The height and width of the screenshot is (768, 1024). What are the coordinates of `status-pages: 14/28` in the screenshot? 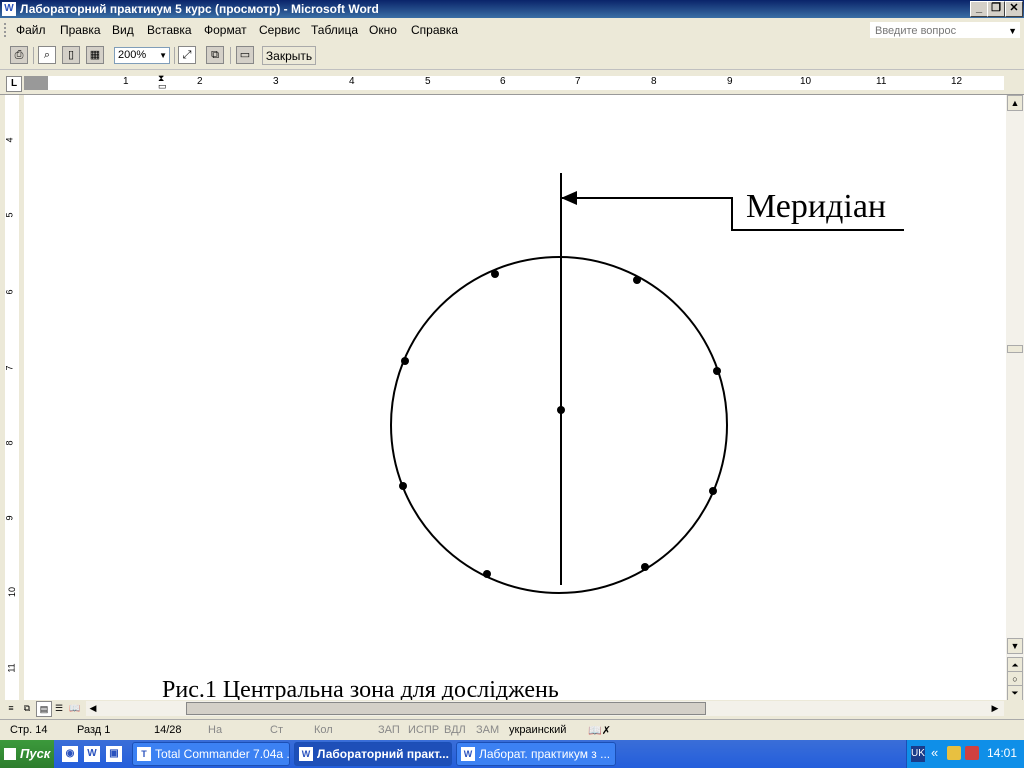 It's located at (168, 730).